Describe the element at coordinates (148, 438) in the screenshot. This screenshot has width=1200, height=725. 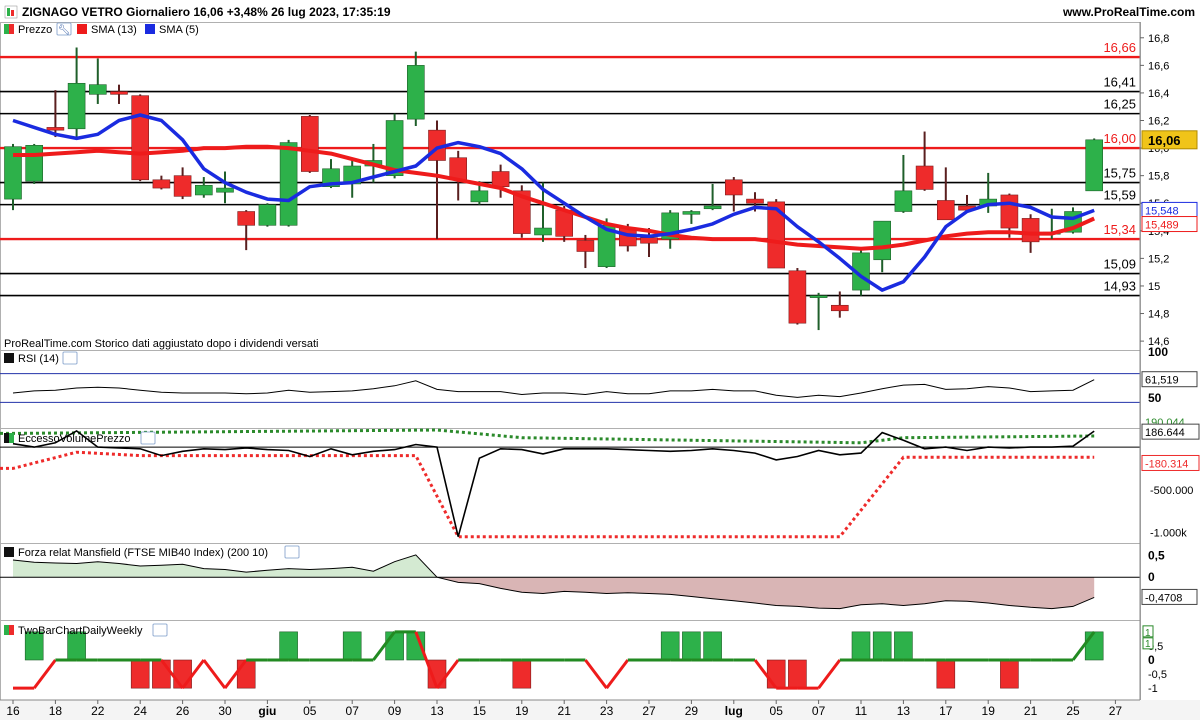
I see `volume-wrench-icon` at that location.